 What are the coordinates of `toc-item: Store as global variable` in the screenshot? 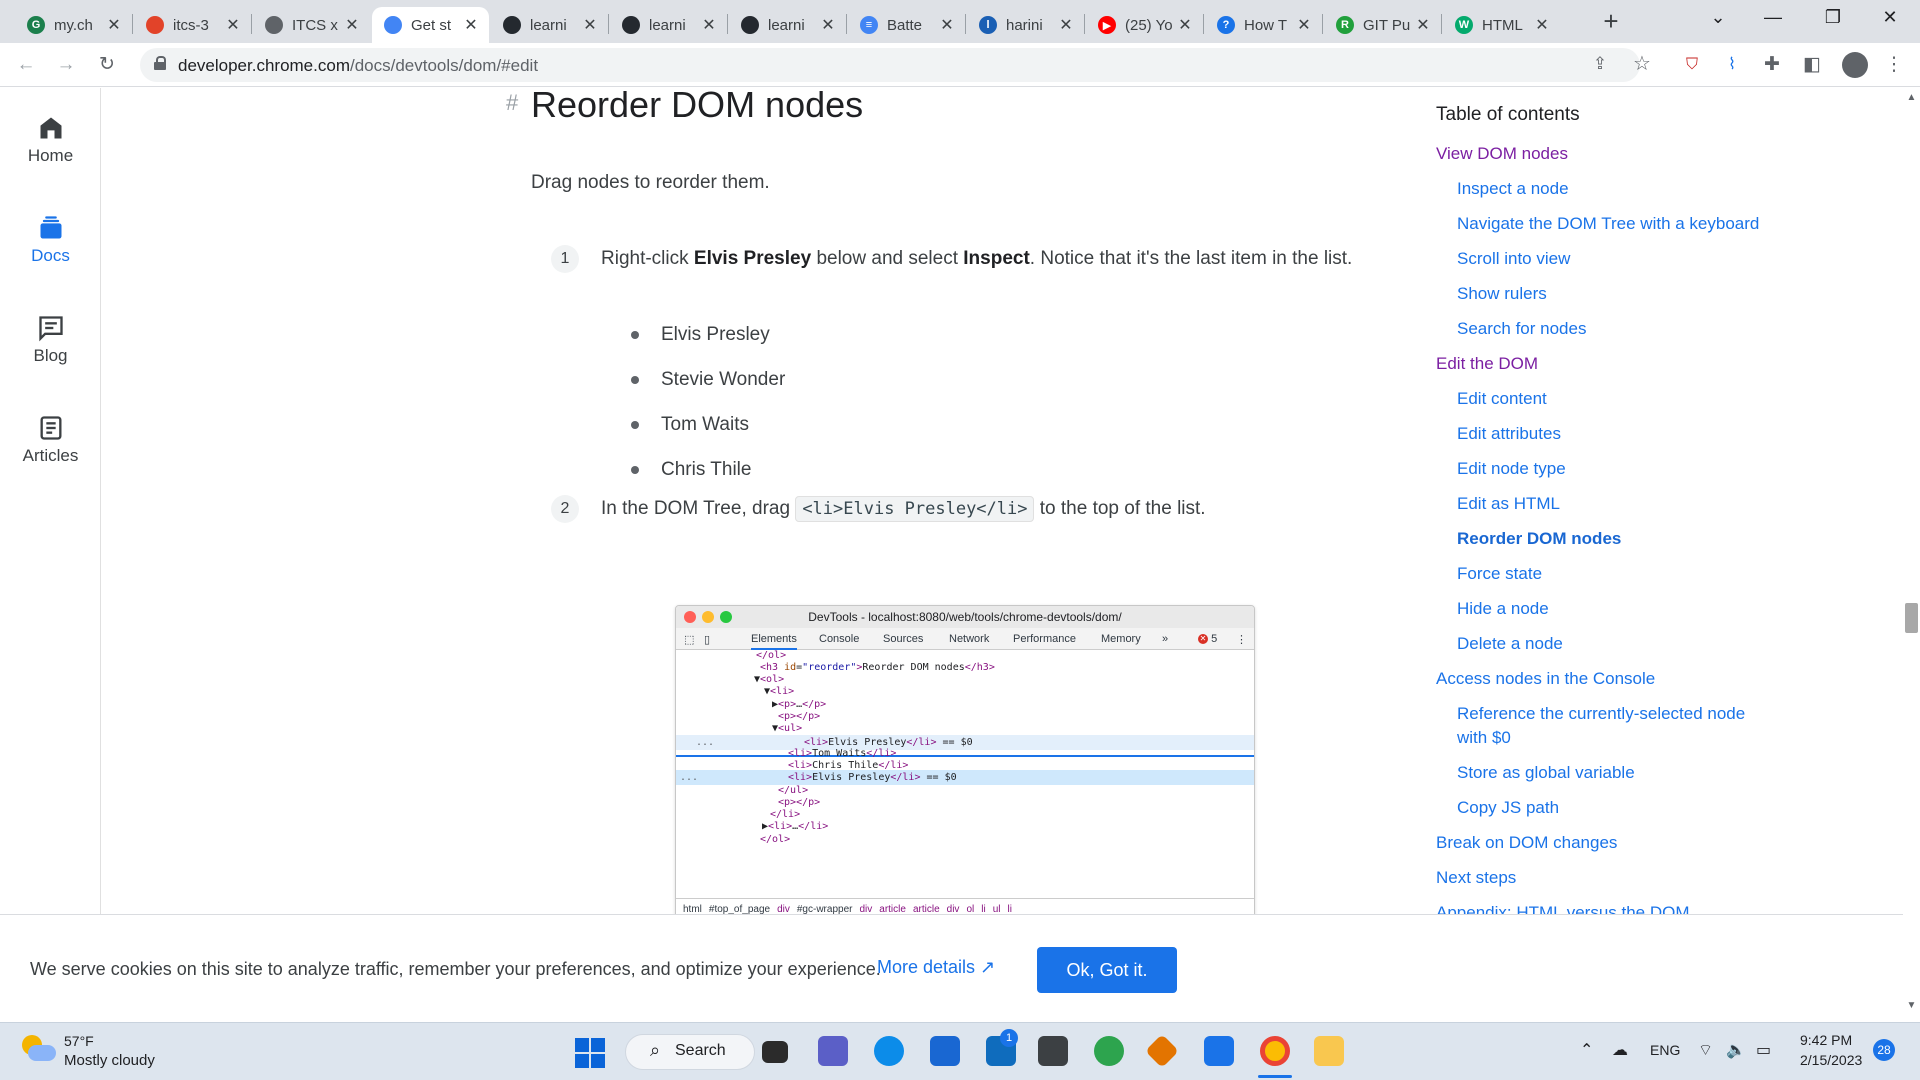 It's located at (1546, 773).